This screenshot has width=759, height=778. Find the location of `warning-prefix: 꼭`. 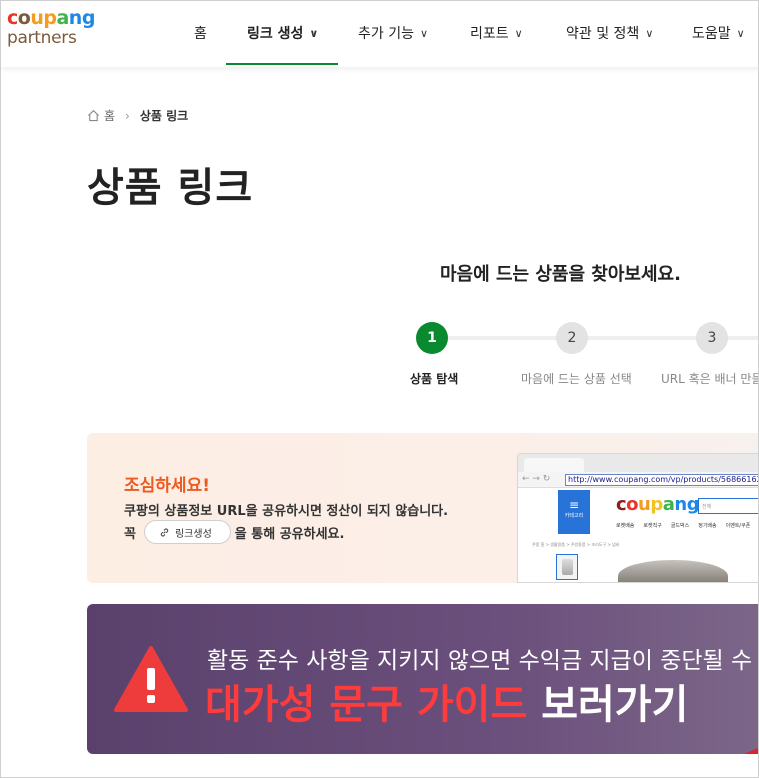

warning-prefix: 꼭 is located at coordinates (130, 534).